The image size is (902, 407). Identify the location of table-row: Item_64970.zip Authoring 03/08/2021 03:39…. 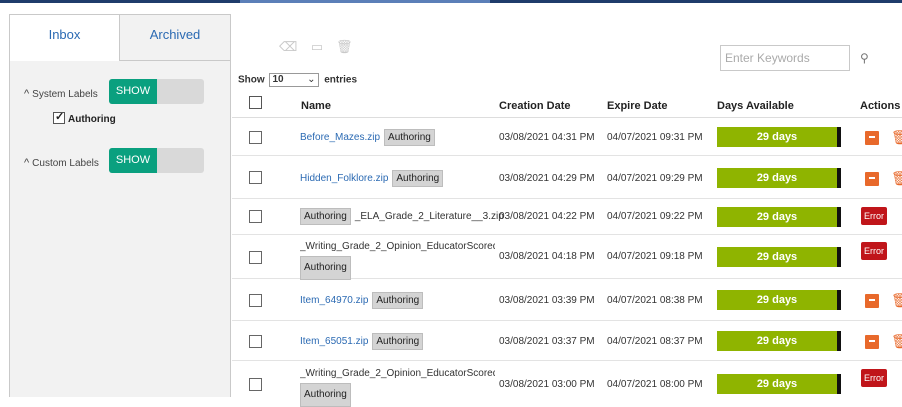
(567, 300).